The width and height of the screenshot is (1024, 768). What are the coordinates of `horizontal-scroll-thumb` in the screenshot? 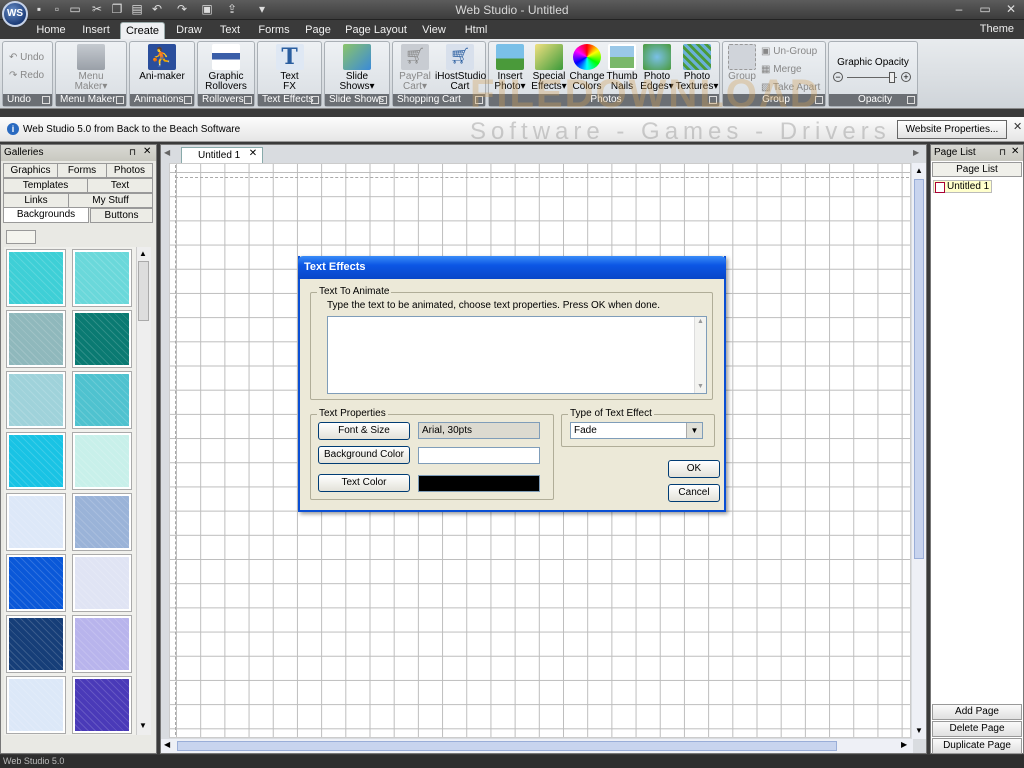 It's located at (507, 746).